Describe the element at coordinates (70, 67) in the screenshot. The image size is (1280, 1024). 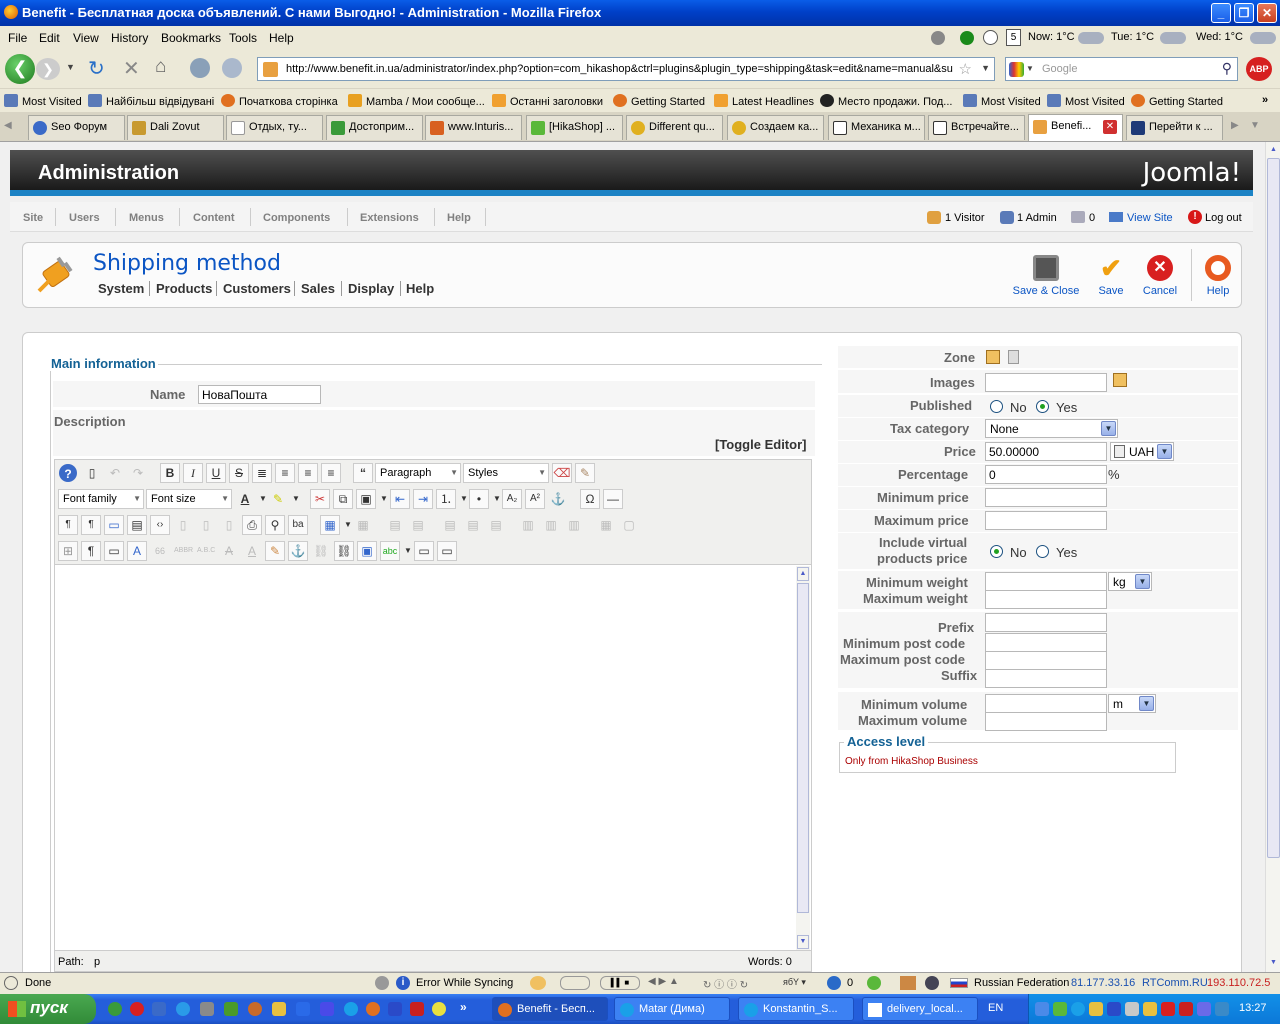
I see `history-dropdown-icon: ▼` at that location.